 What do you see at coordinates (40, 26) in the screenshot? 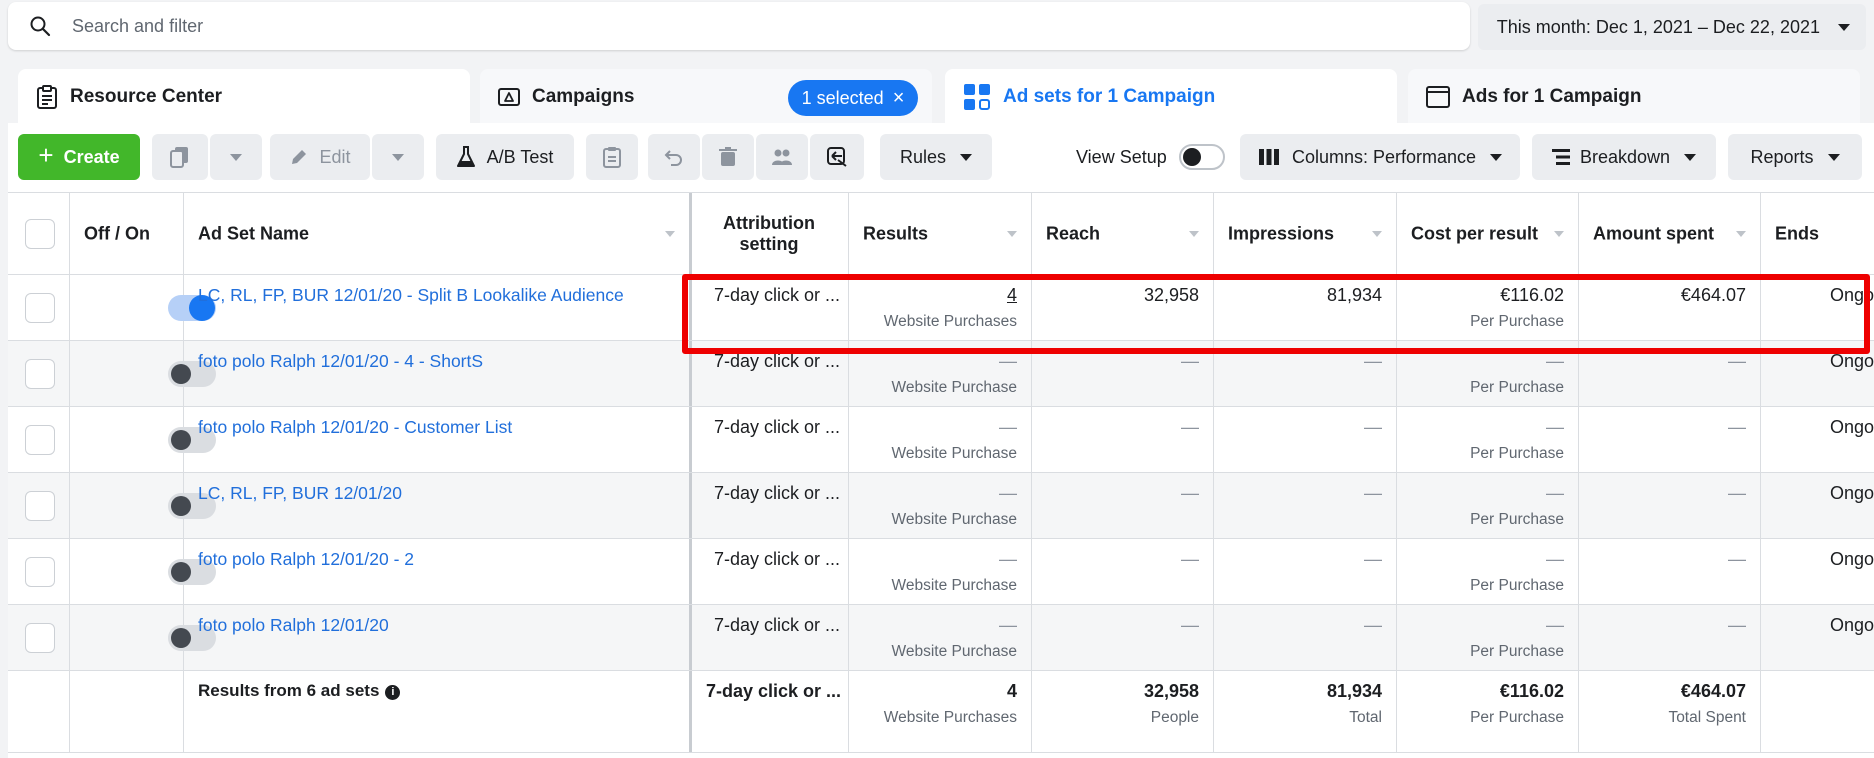
I see `search-icon` at bounding box center [40, 26].